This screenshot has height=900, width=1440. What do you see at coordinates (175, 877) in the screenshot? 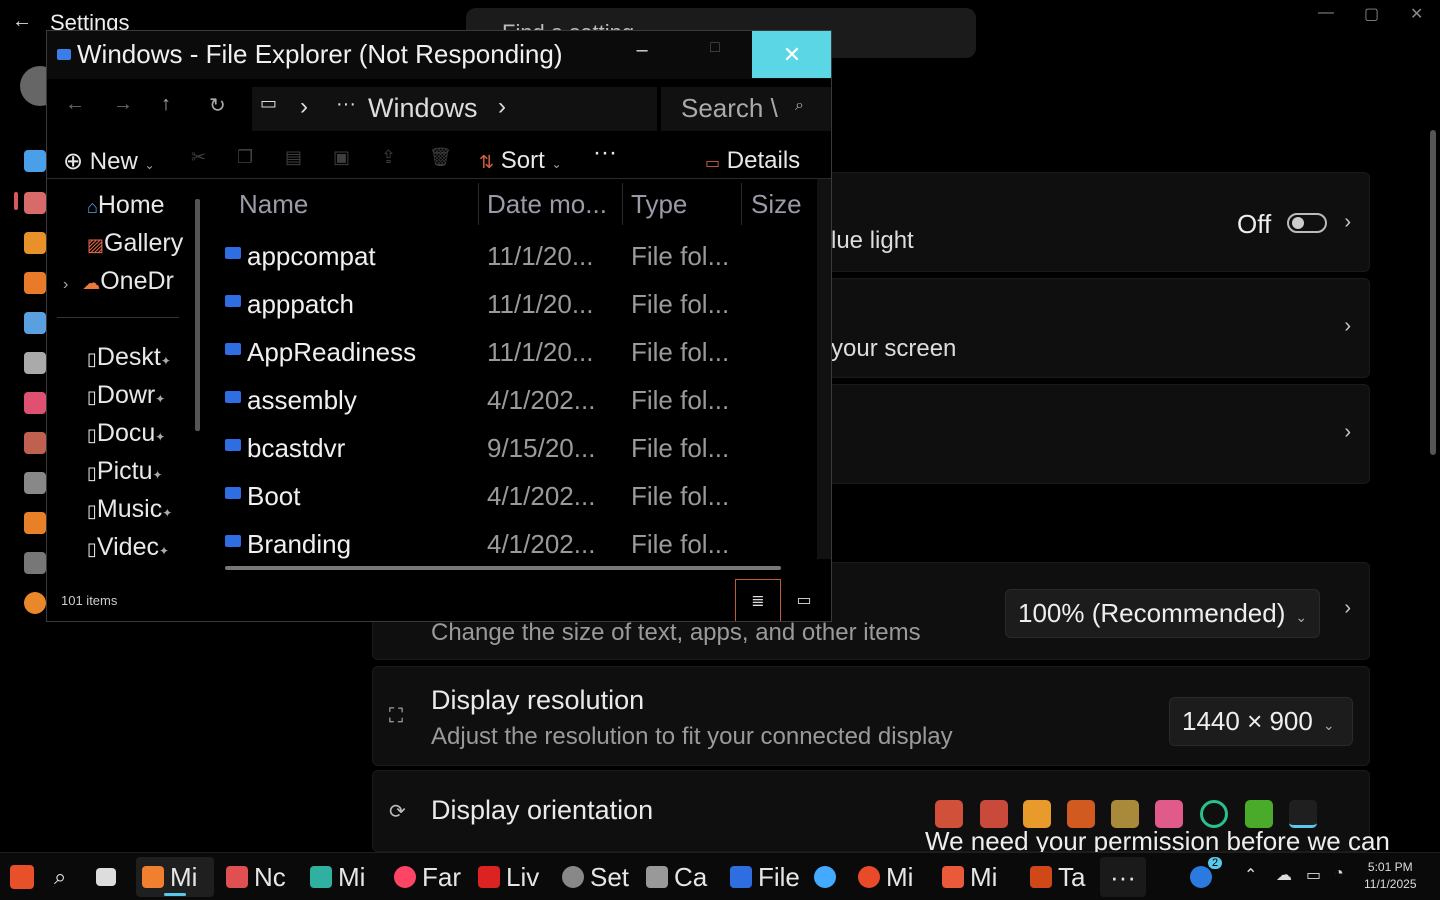
I see `taskbar-app-1: Mi` at bounding box center [175, 877].